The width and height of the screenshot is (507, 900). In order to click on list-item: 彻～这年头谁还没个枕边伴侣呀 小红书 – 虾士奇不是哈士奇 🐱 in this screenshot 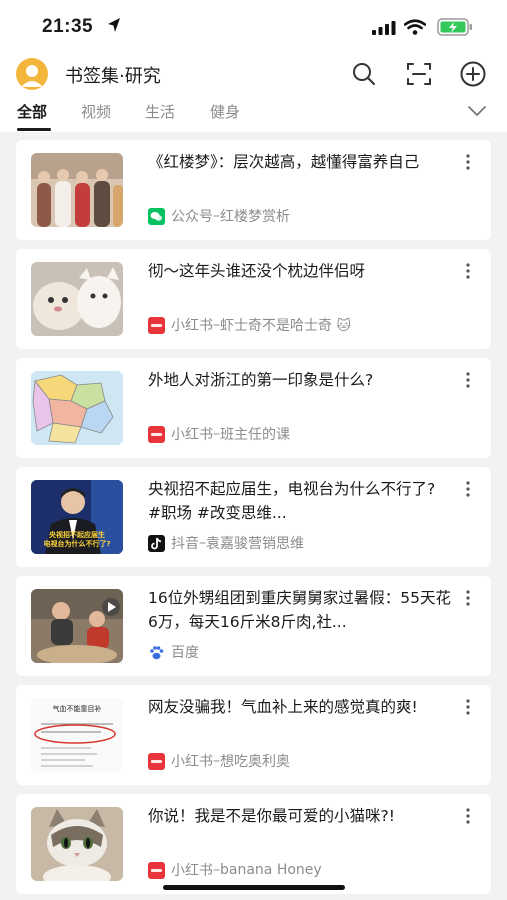, I will do `click(253, 299)`.